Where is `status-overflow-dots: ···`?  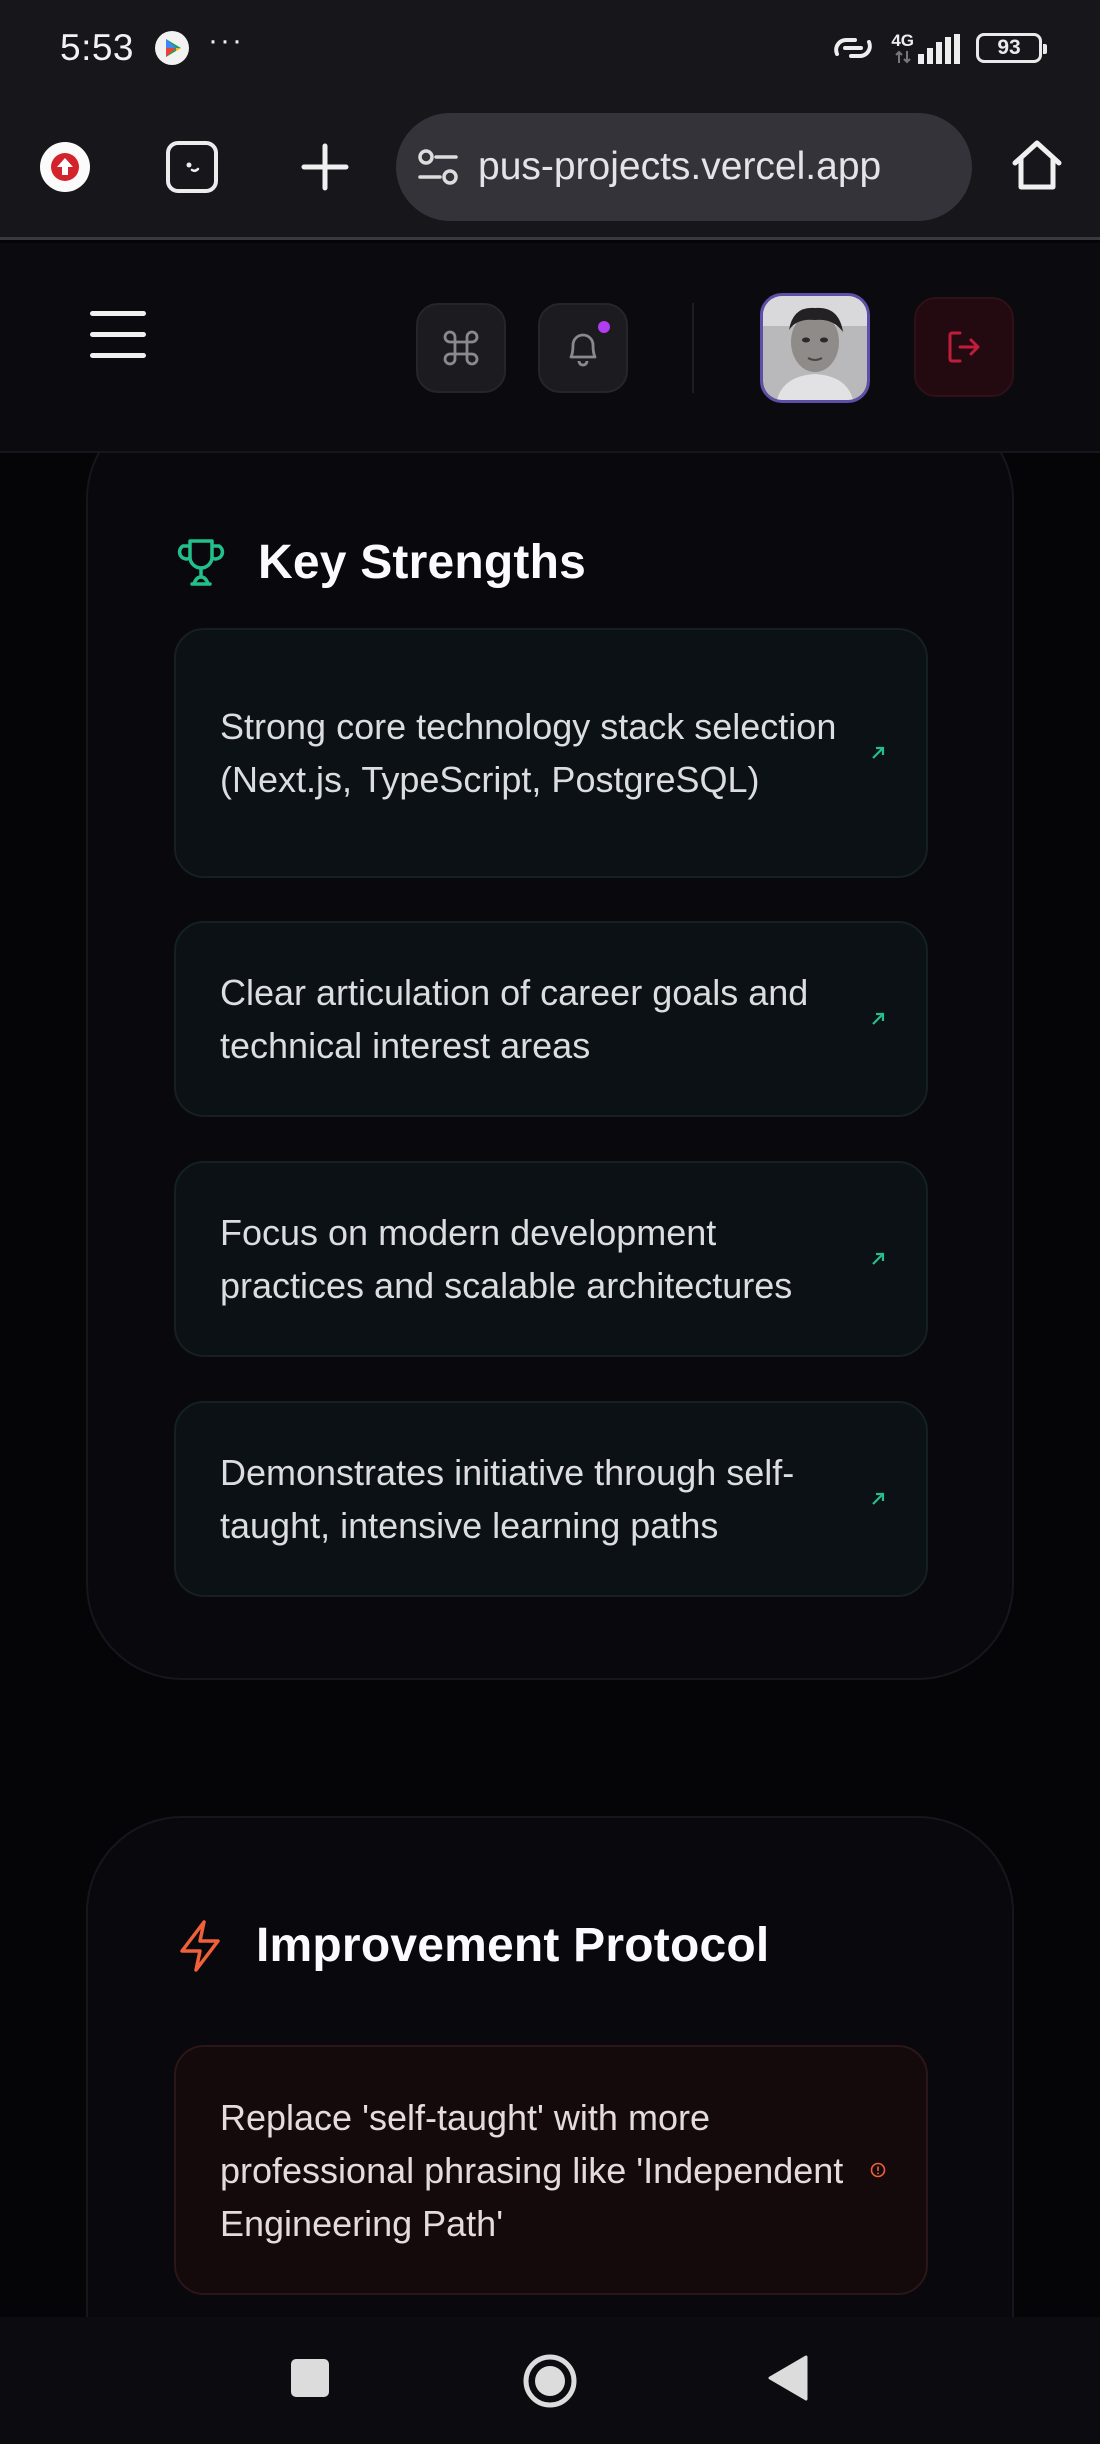 status-overflow-dots: ··· is located at coordinates (226, 40).